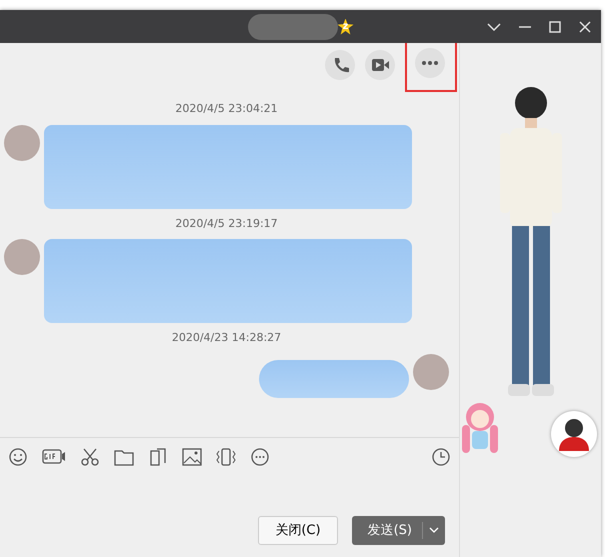 This screenshot has width=605, height=557. What do you see at coordinates (260, 457) in the screenshot?
I see `more-options-icon` at bounding box center [260, 457].